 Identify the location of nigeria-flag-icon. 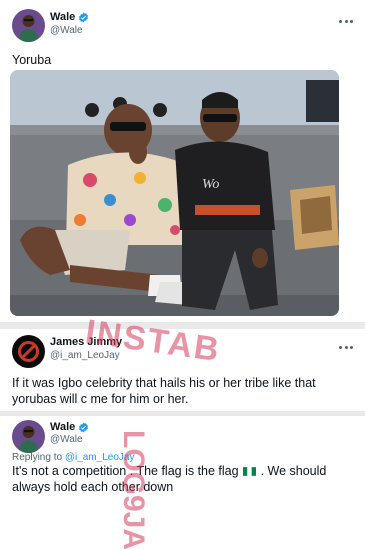
(250, 471).